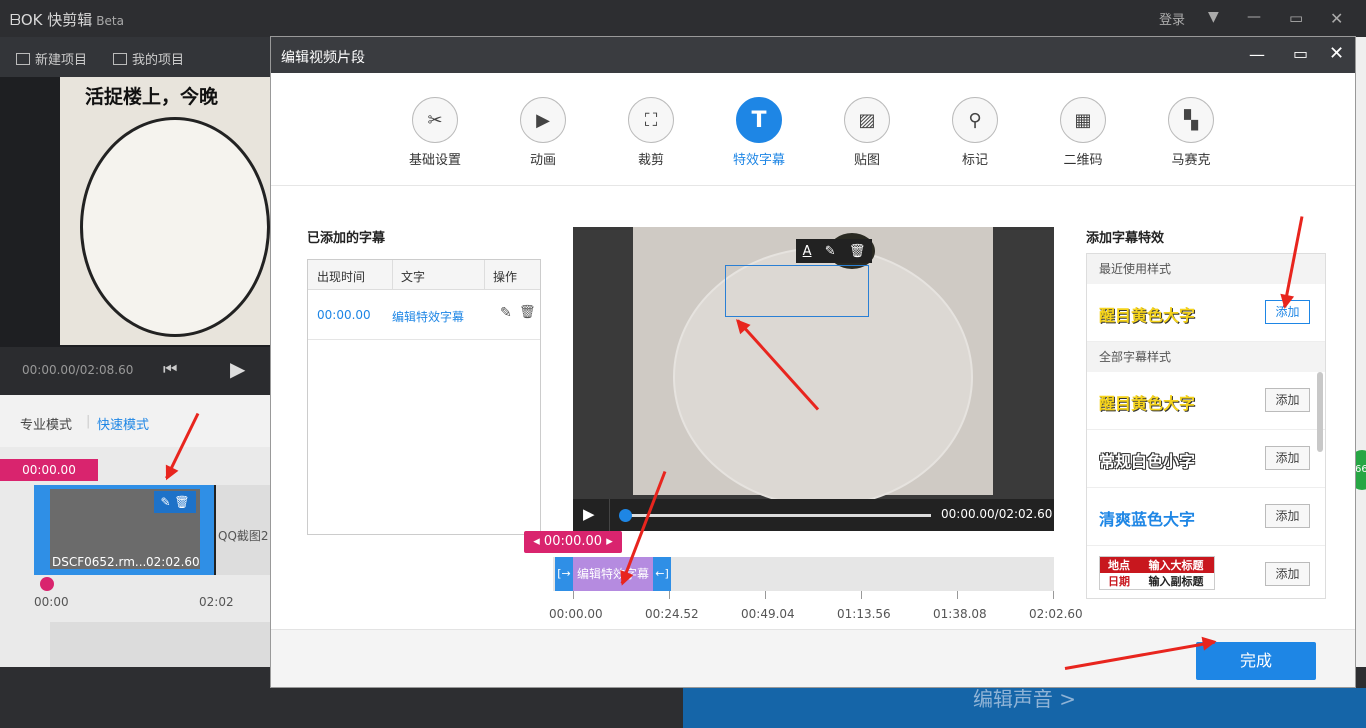 The image size is (1366, 728). I want to click on my-projects-label: 我的项目, so click(158, 60).